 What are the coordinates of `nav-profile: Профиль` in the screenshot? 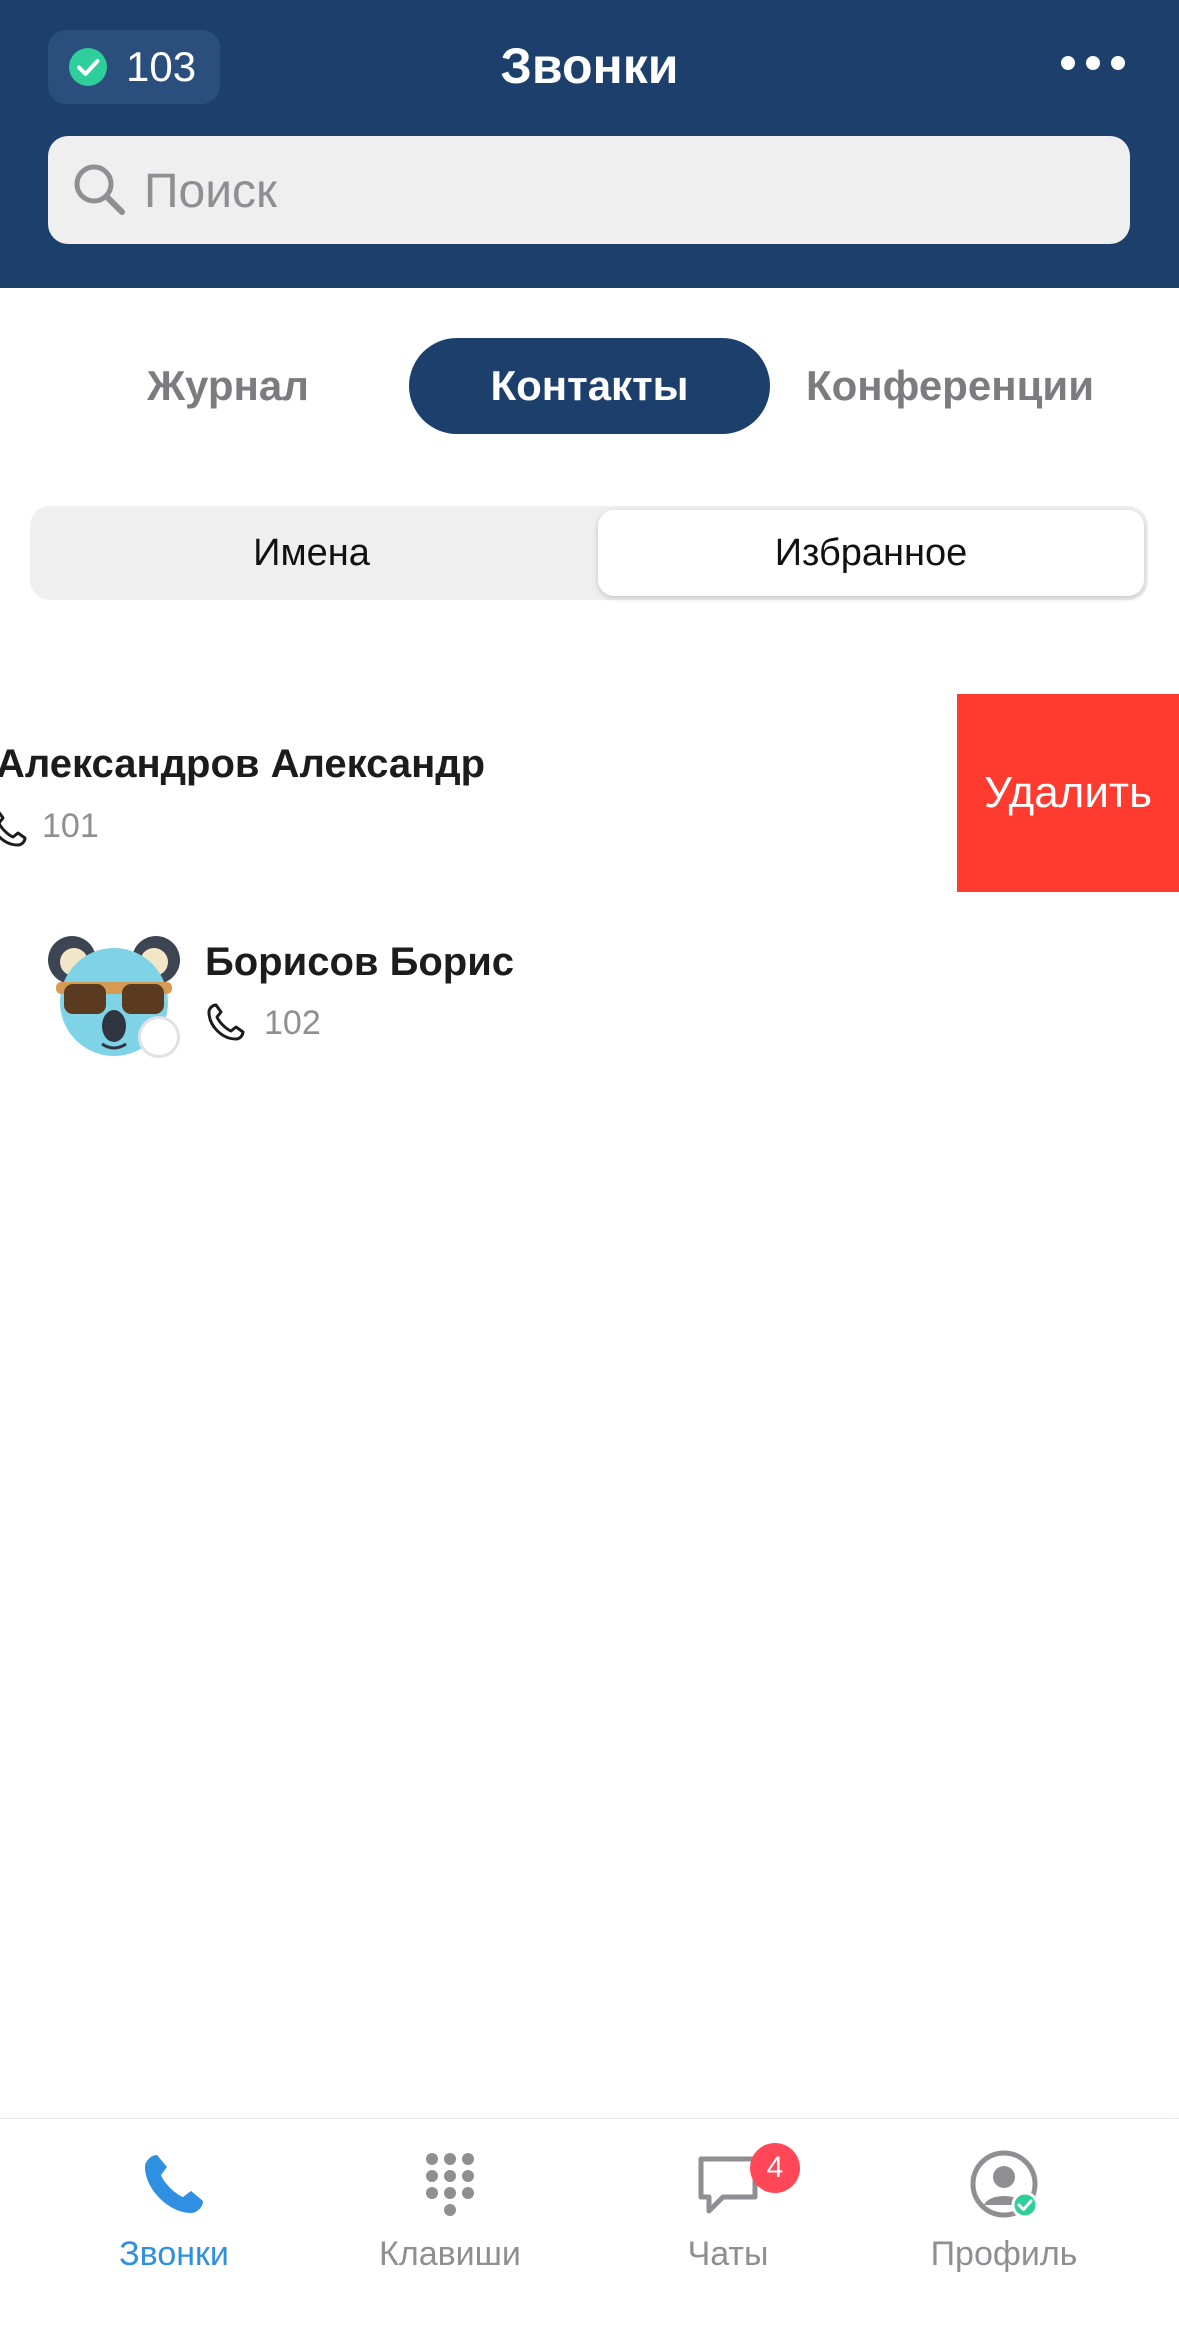 It's located at (1004, 2228).